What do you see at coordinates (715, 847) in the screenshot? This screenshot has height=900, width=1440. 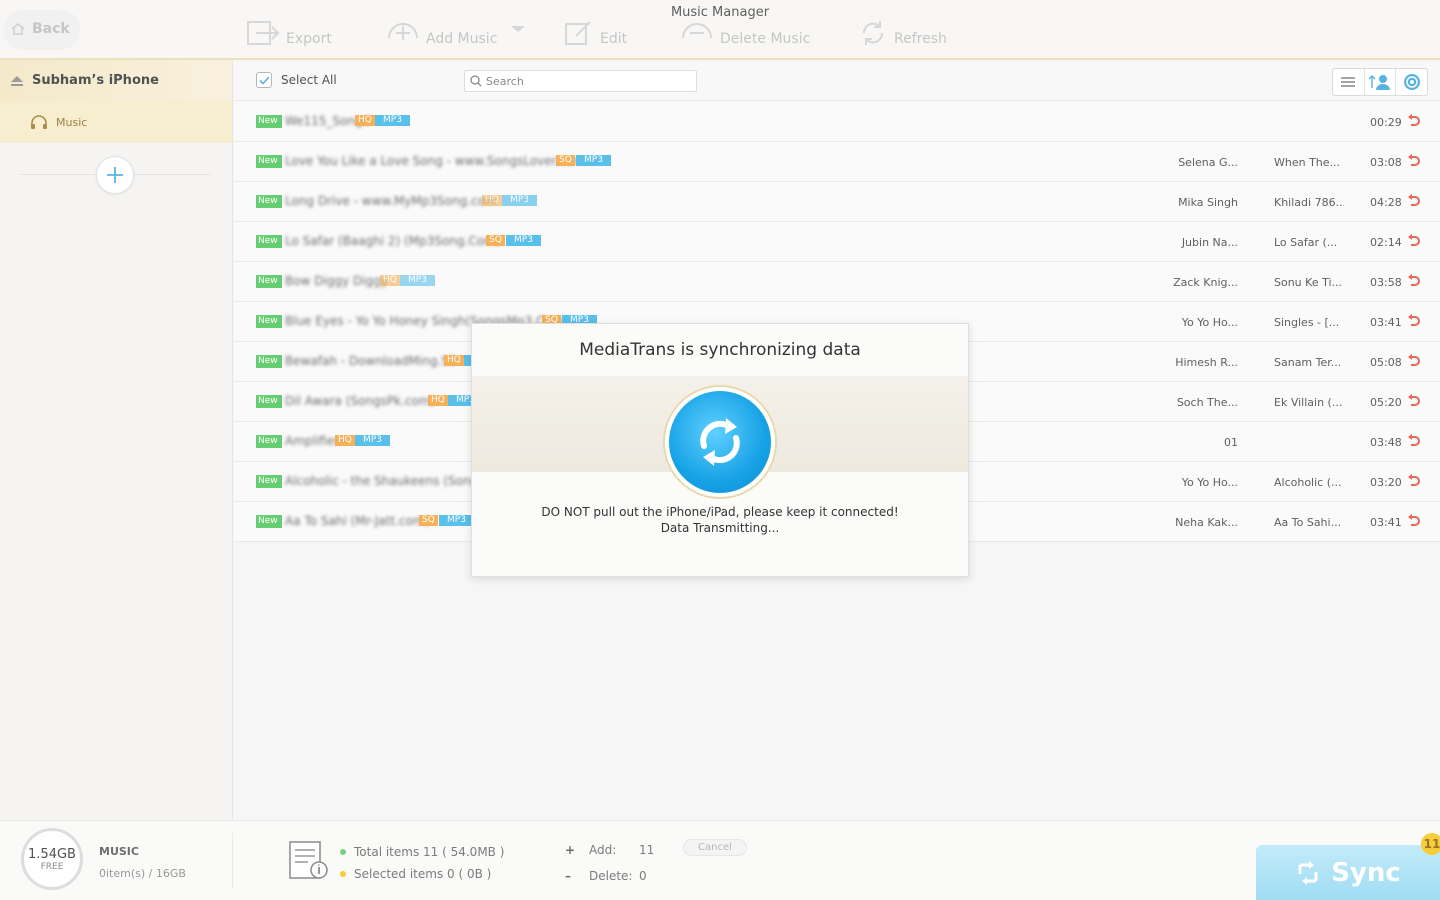 I see `cancel-button: Cancel` at bounding box center [715, 847].